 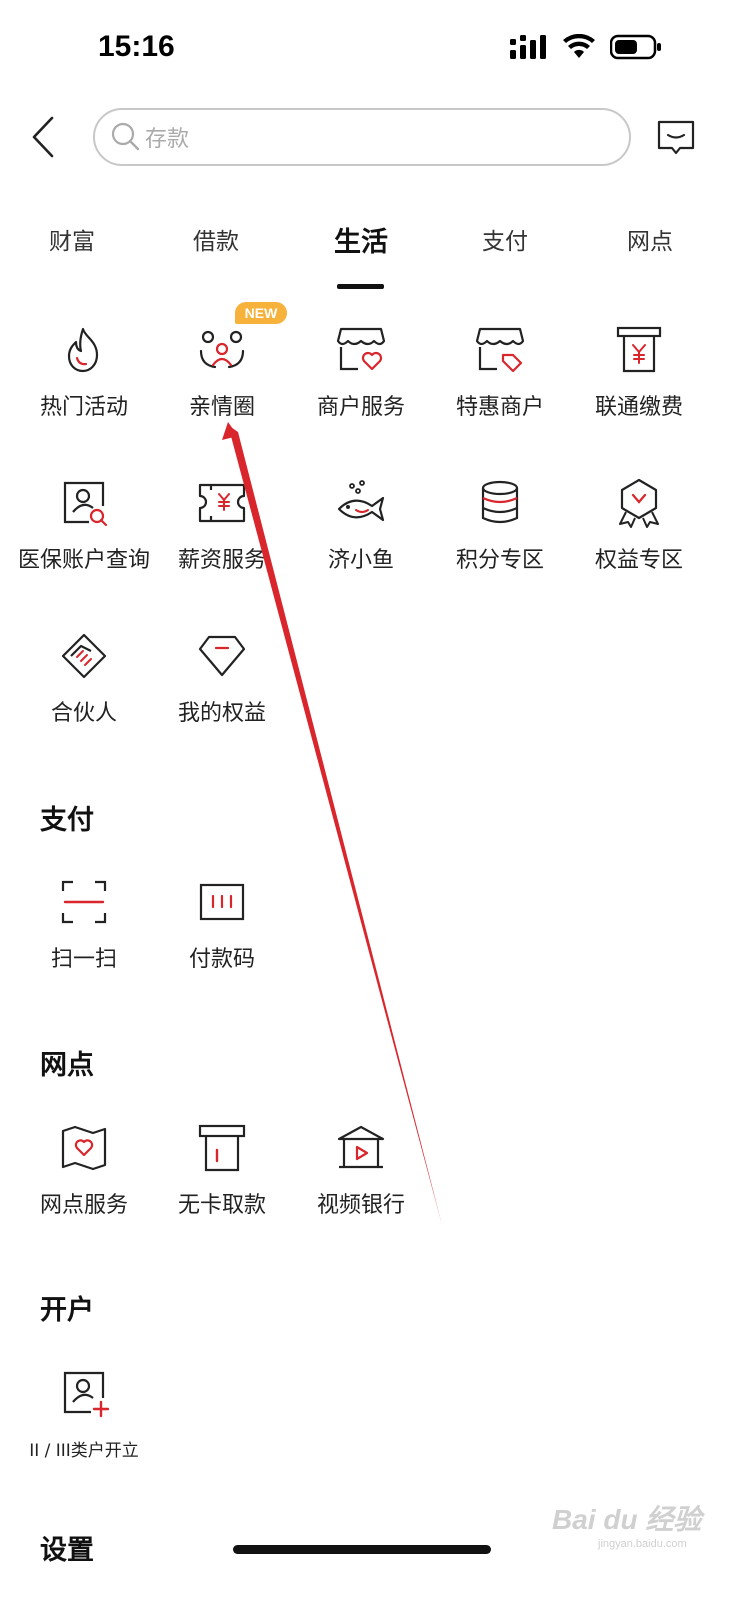 I want to click on medical-account-icon, so click(x=85, y=504).